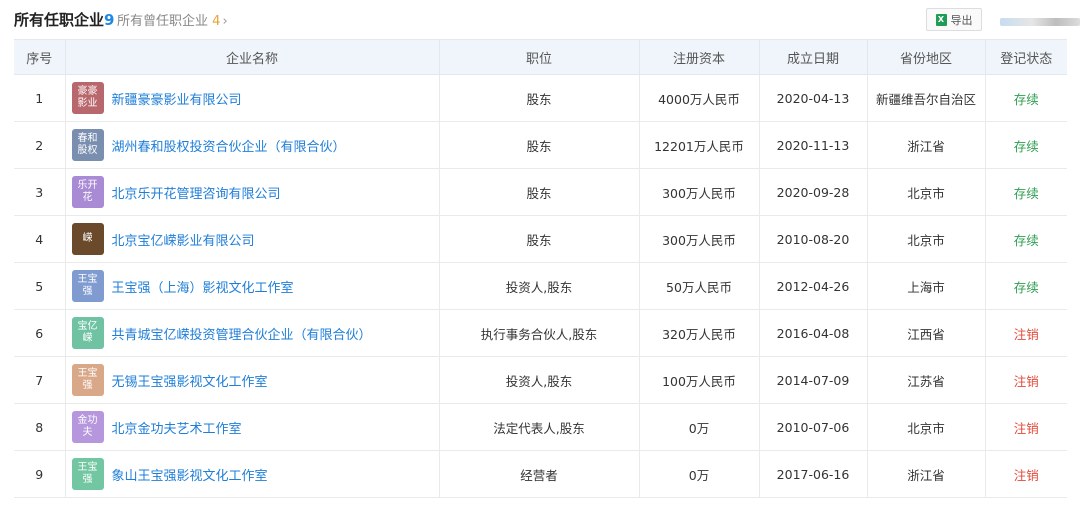 The width and height of the screenshot is (1080, 509). I want to click on blurred-area, so click(1040, 22).